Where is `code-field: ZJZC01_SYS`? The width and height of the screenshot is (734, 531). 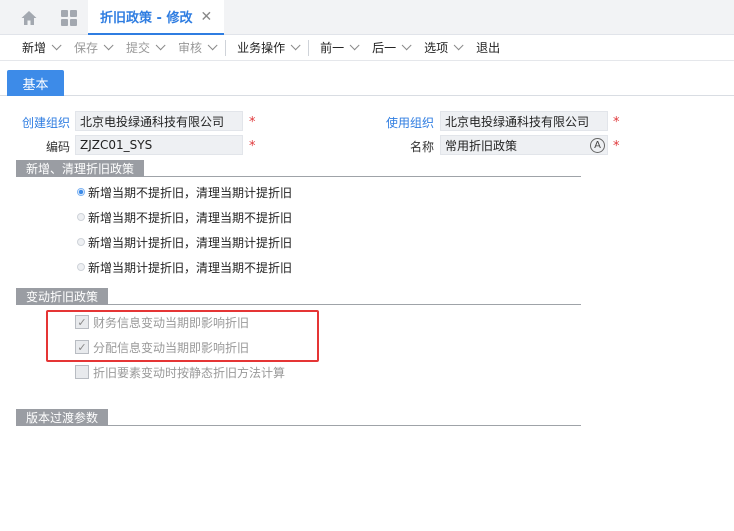
code-field: ZJZC01_SYS is located at coordinates (159, 145).